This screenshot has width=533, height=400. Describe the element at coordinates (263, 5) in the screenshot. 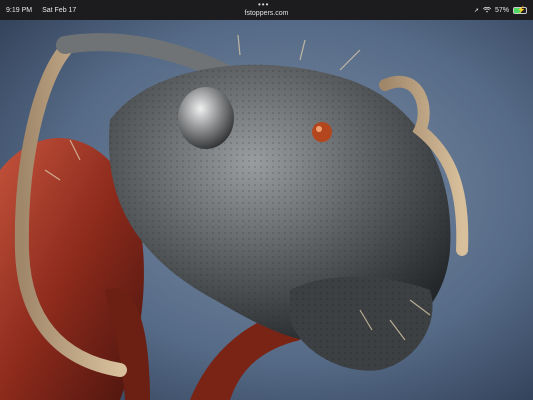

I see `multitask-handle: •••` at that location.